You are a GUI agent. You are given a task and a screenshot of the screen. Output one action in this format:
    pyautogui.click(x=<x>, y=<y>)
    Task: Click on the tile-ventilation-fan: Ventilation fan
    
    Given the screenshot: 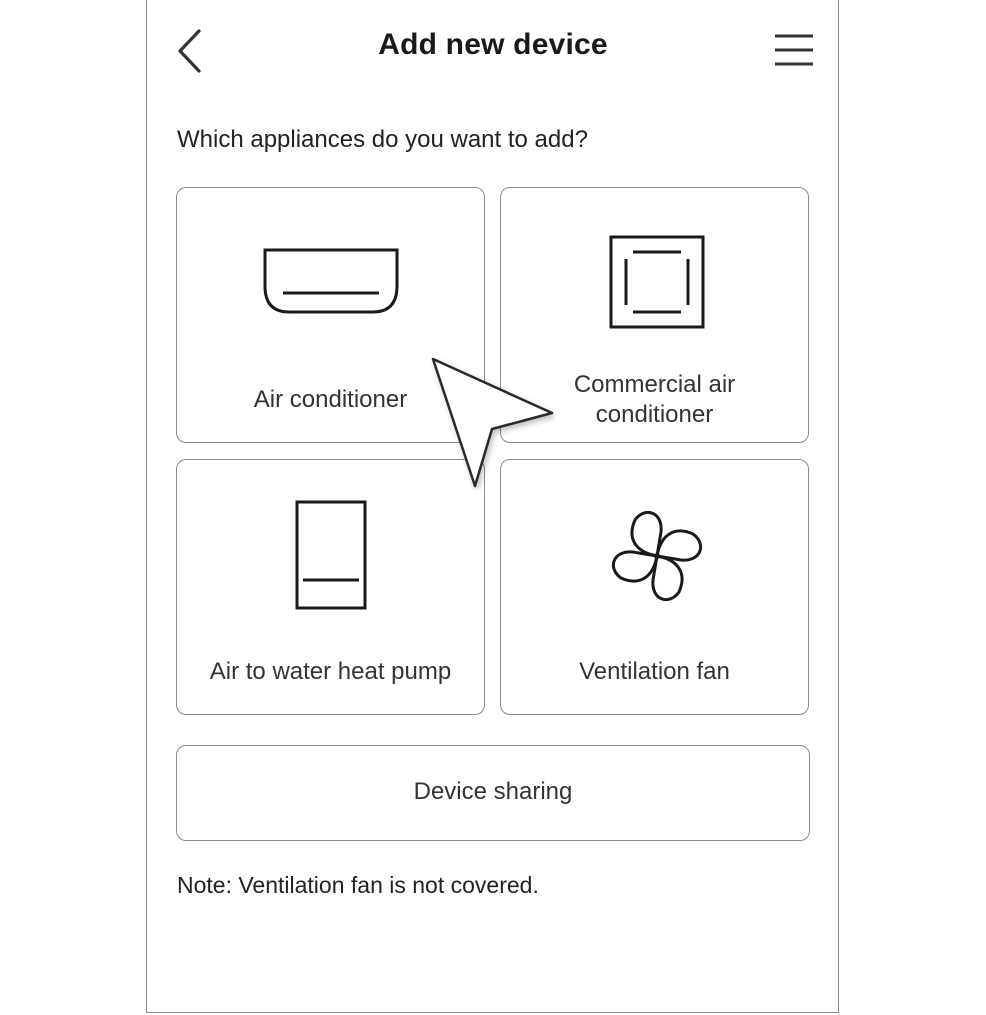 What is the action you would take?
    pyautogui.click(x=654, y=587)
    